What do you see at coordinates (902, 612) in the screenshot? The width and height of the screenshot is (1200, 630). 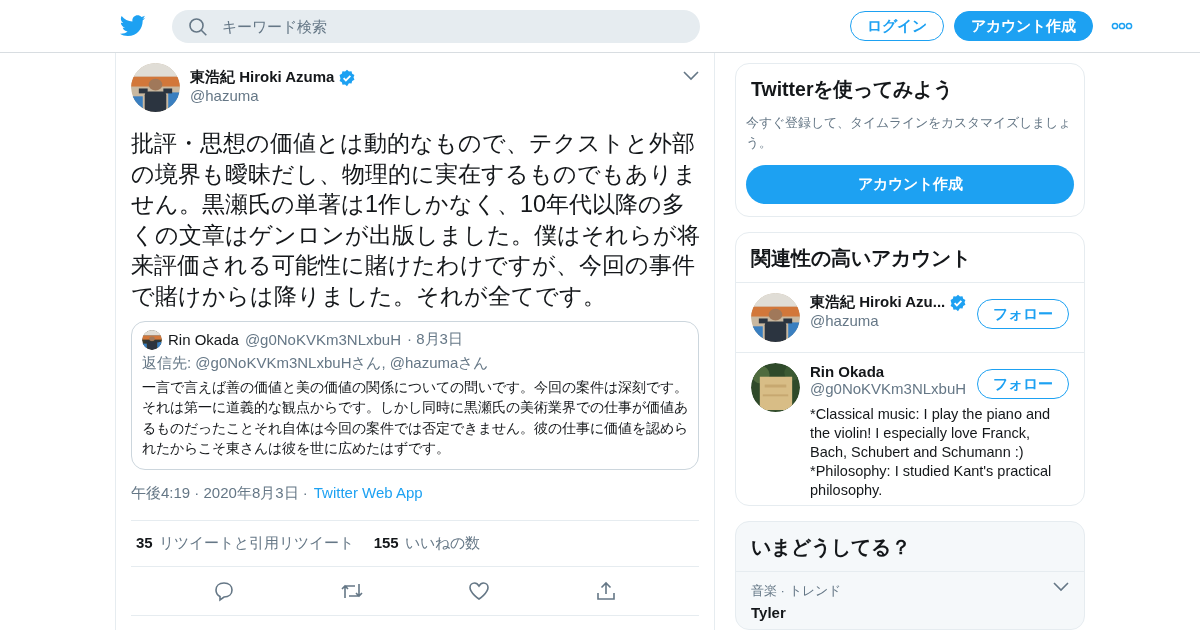 I see `trend-name: Tyler` at bounding box center [902, 612].